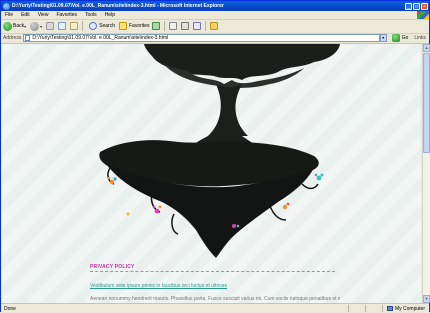 This screenshot has height=313, width=430. I want to click on windows-flag-icon, so click(423, 15).